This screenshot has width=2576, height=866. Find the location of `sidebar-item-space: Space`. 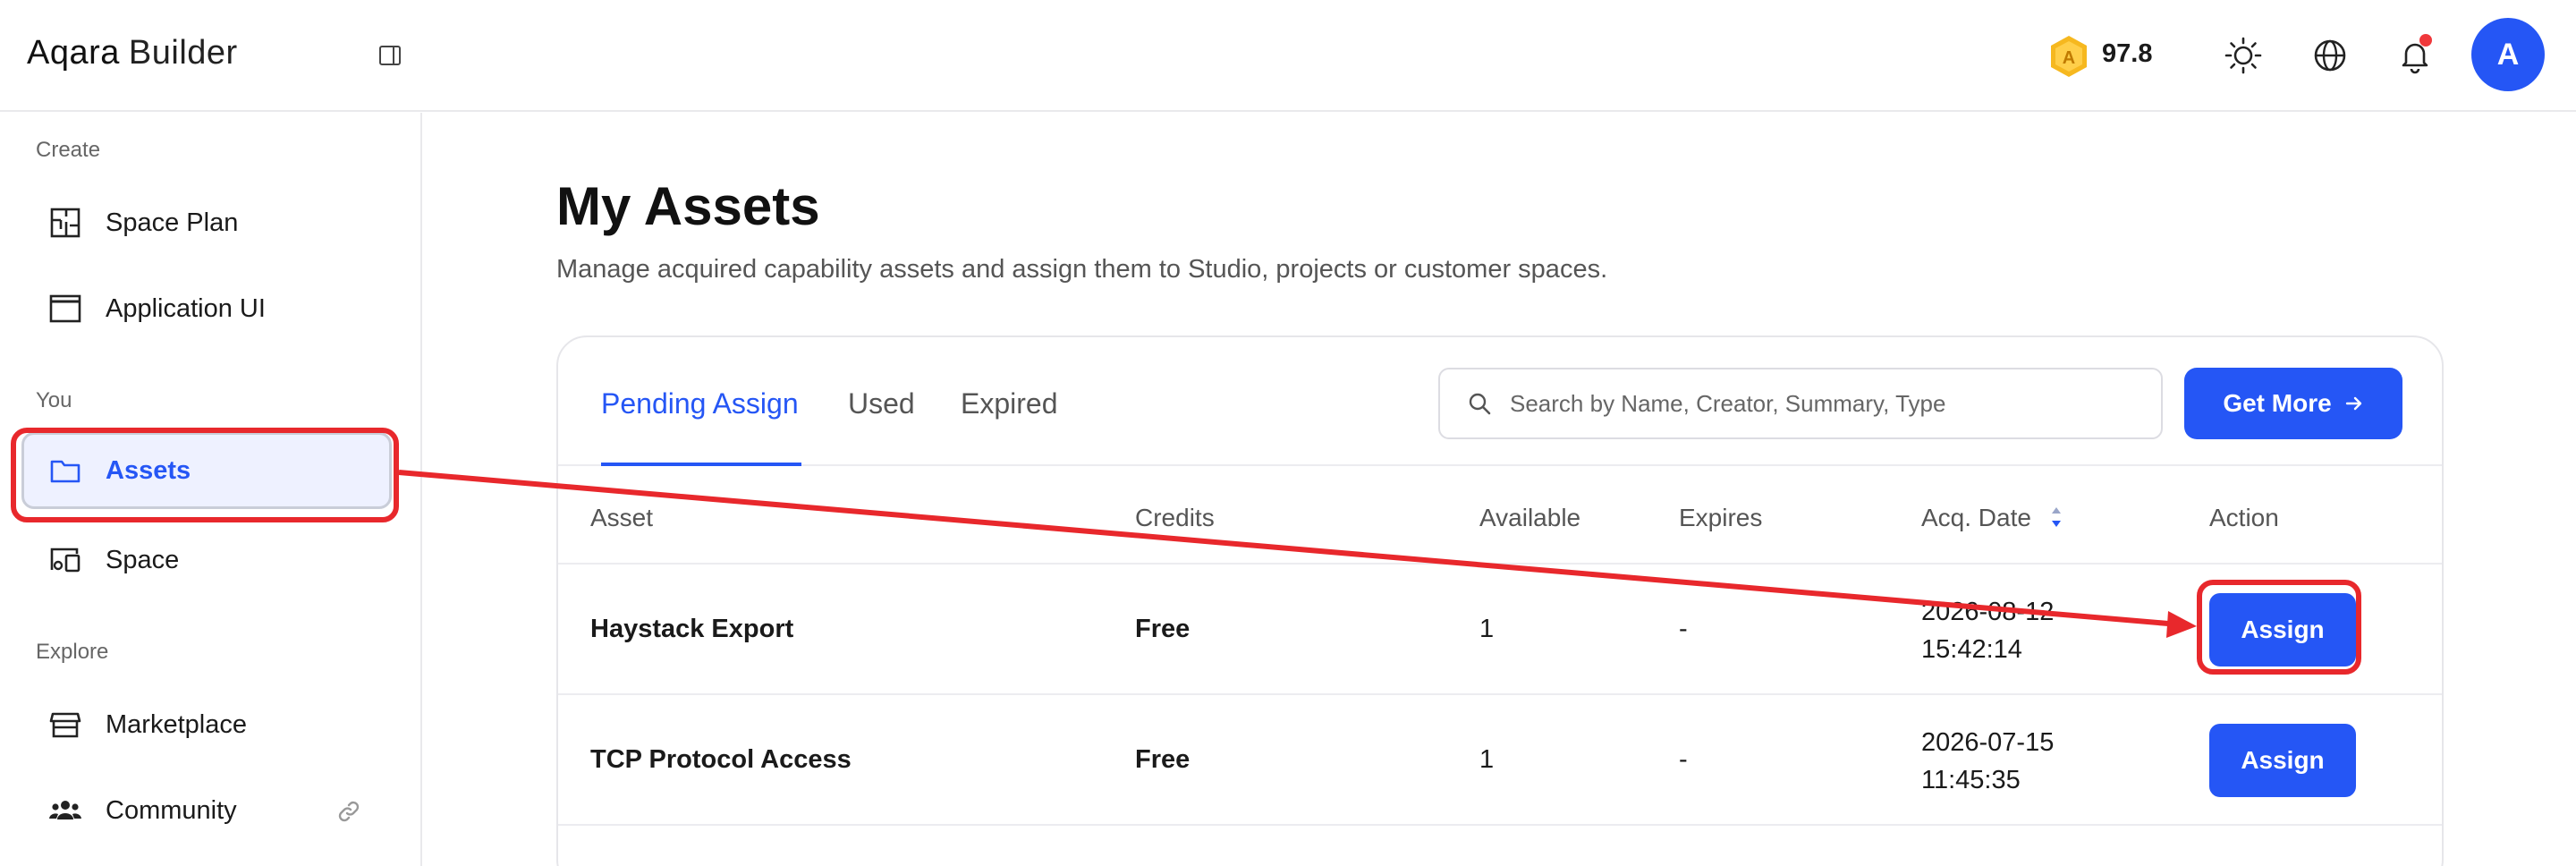

sidebar-item-space: Space is located at coordinates (206, 560).